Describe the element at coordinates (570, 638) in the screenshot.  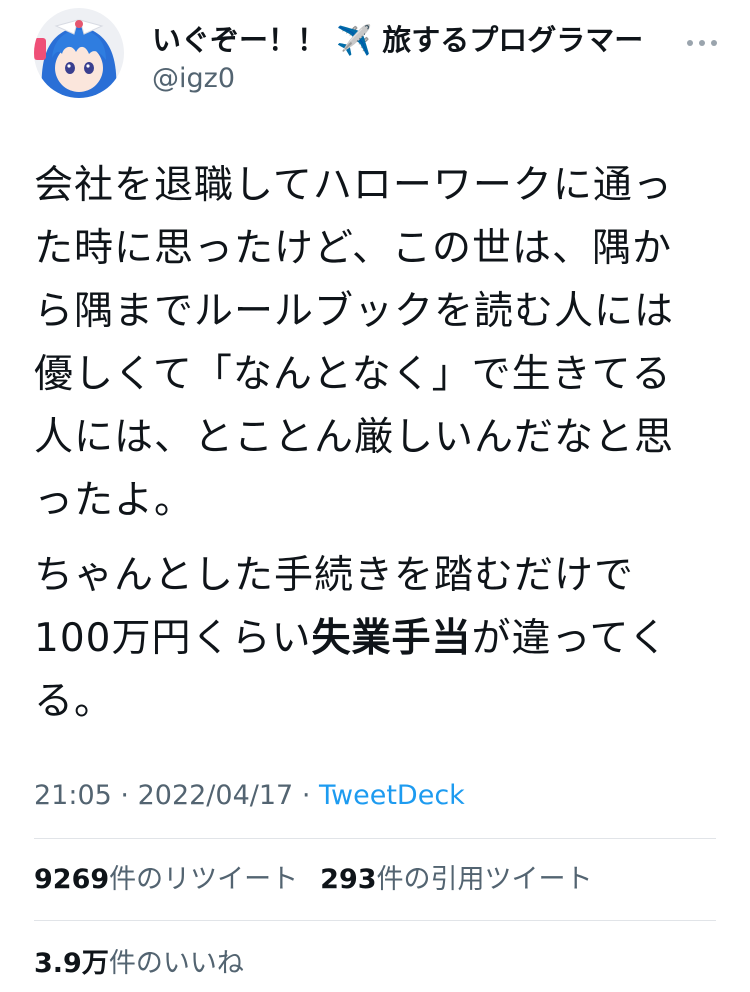
I see `tweet-text-segment: が違ってく` at that location.